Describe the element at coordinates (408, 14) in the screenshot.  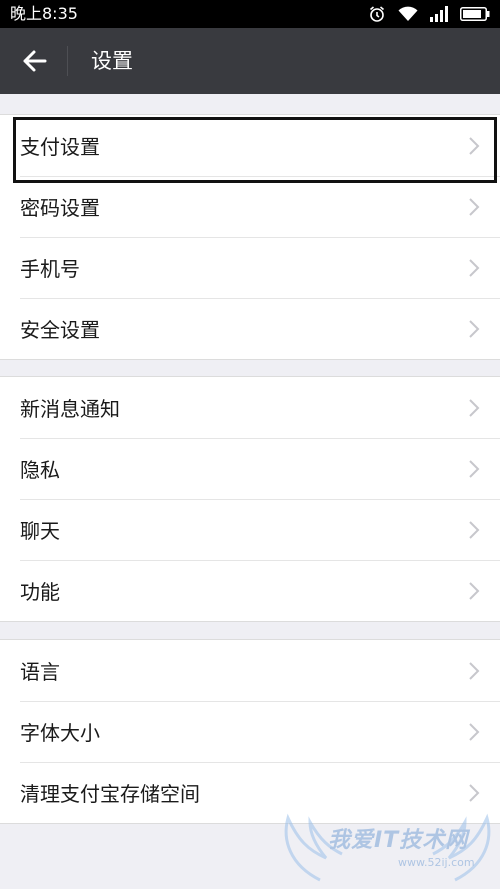
I see `wifi-icon` at that location.